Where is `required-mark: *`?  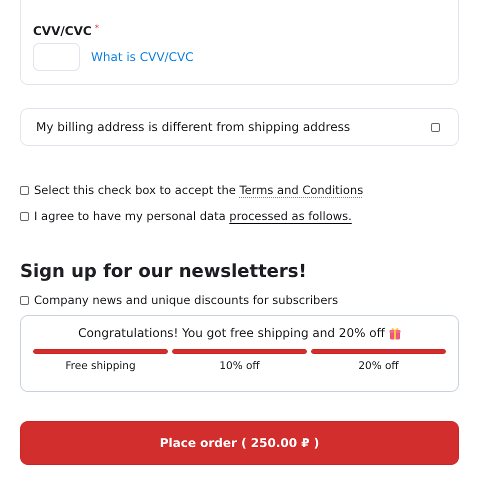
required-mark: * is located at coordinates (97, 29).